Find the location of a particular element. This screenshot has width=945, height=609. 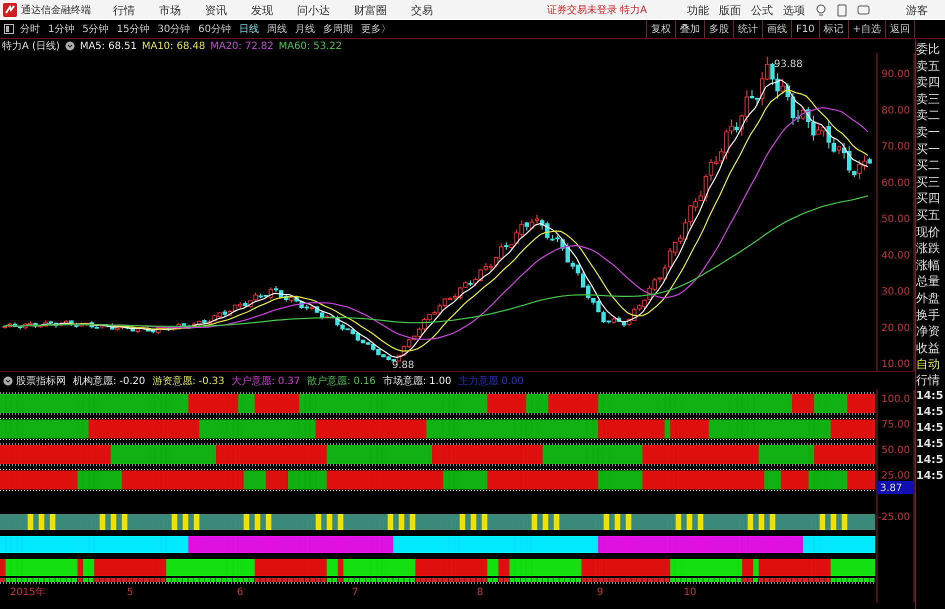

quote-label: 现价 is located at coordinates (928, 232).